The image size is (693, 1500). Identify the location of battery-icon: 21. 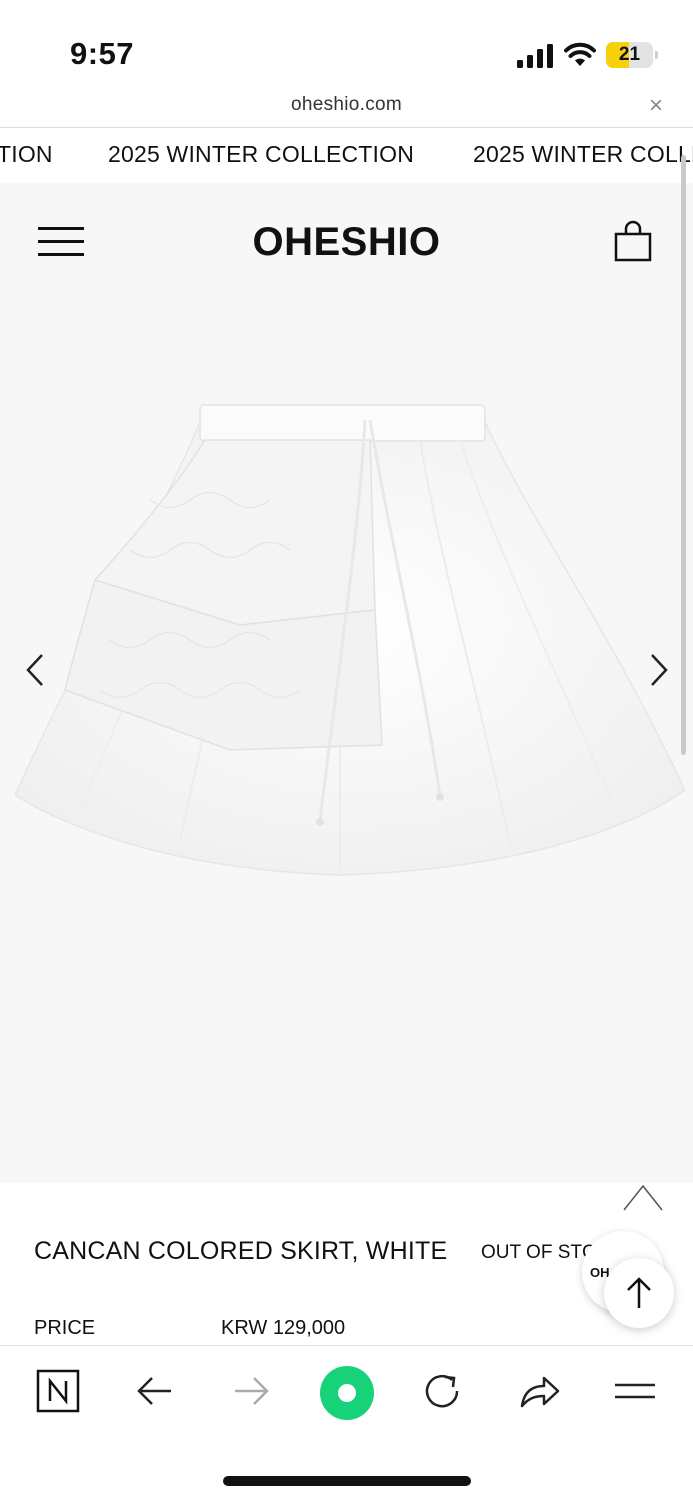
(632, 55).